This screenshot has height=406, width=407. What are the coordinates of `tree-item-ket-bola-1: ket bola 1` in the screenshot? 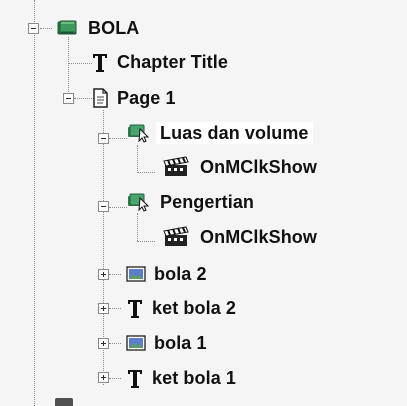 It's located at (181, 378).